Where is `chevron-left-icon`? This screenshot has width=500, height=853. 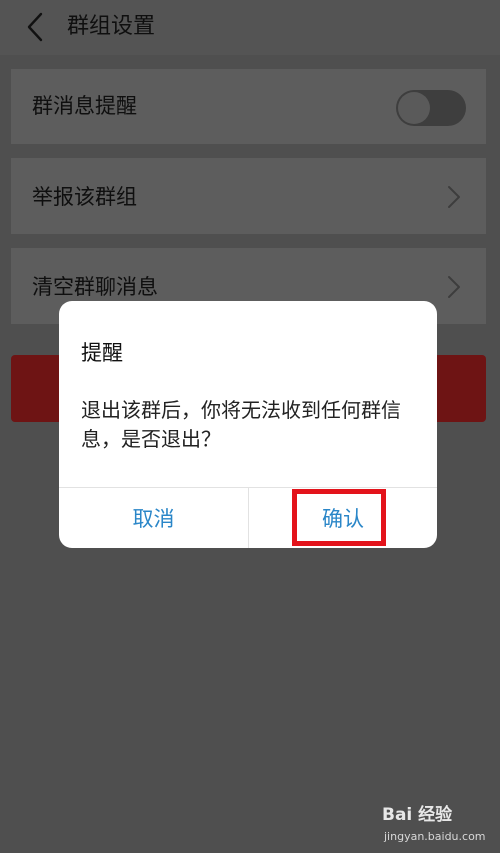
chevron-left-icon is located at coordinates (35, 27).